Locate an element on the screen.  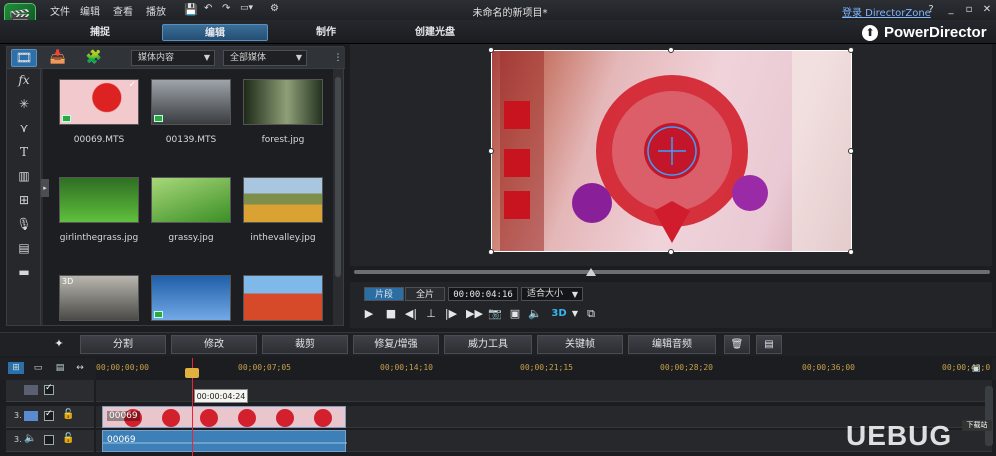
directorzone-login-link: 登录 DirectorZone is located at coordinates (886, 11).